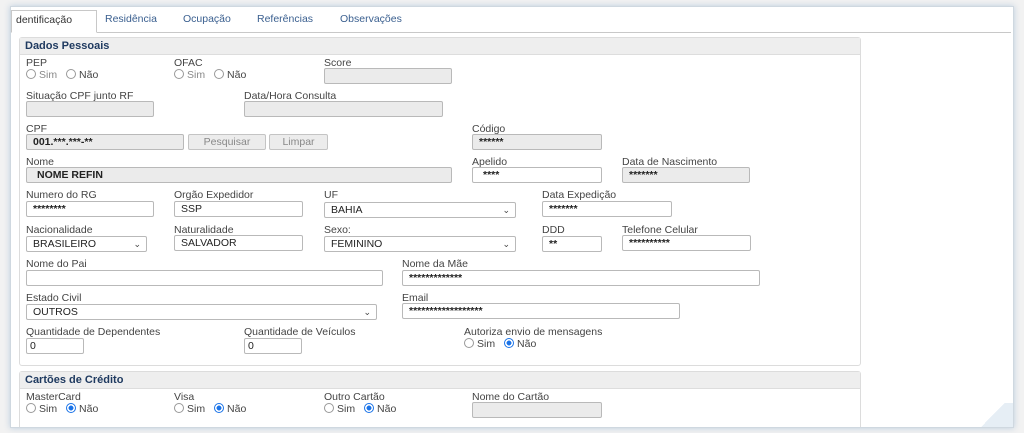  Describe the element at coordinates (686, 175) in the screenshot. I see `nascimento-field: *******` at that location.